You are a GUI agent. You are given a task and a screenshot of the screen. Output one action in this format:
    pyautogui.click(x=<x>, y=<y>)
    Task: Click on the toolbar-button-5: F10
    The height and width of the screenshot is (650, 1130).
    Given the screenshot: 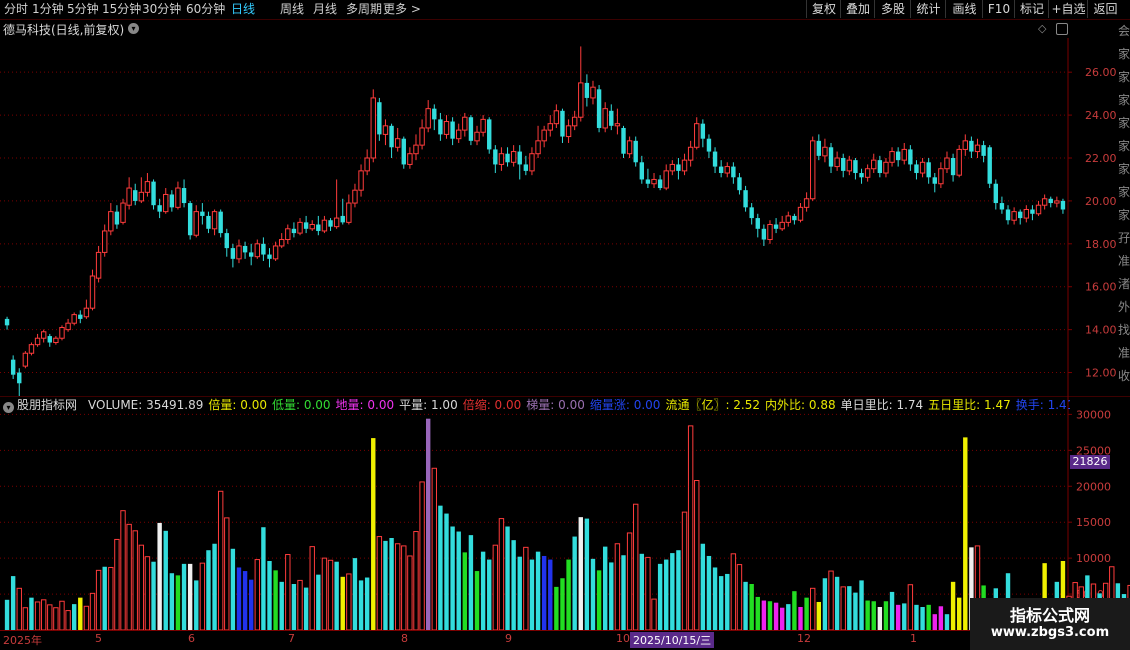 What is the action you would take?
    pyautogui.click(x=998, y=9)
    